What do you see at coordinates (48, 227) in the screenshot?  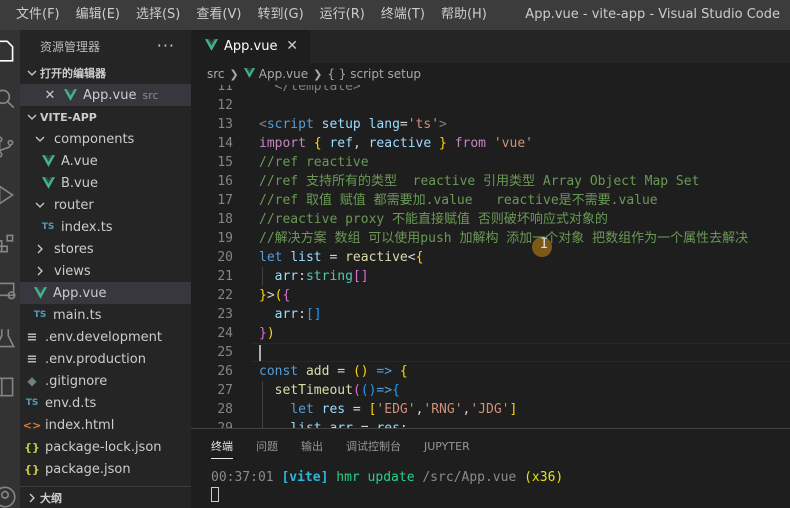 I see `ts-icon: TS` at bounding box center [48, 227].